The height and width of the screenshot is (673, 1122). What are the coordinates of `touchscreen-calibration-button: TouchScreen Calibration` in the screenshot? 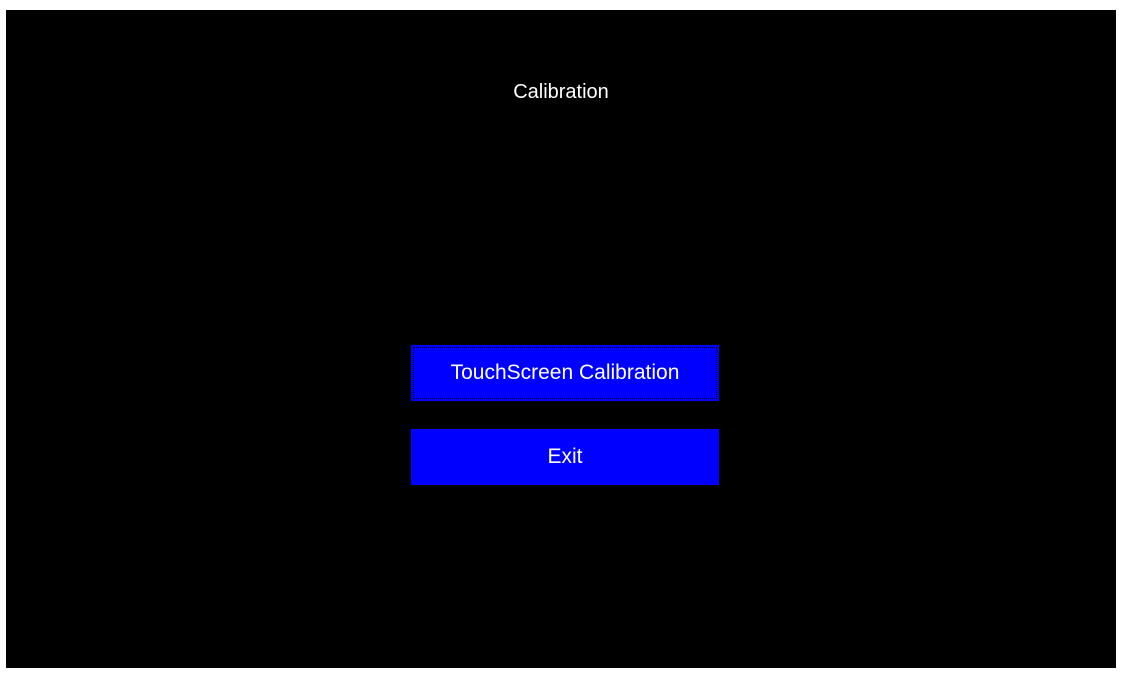 It's located at (565, 373).